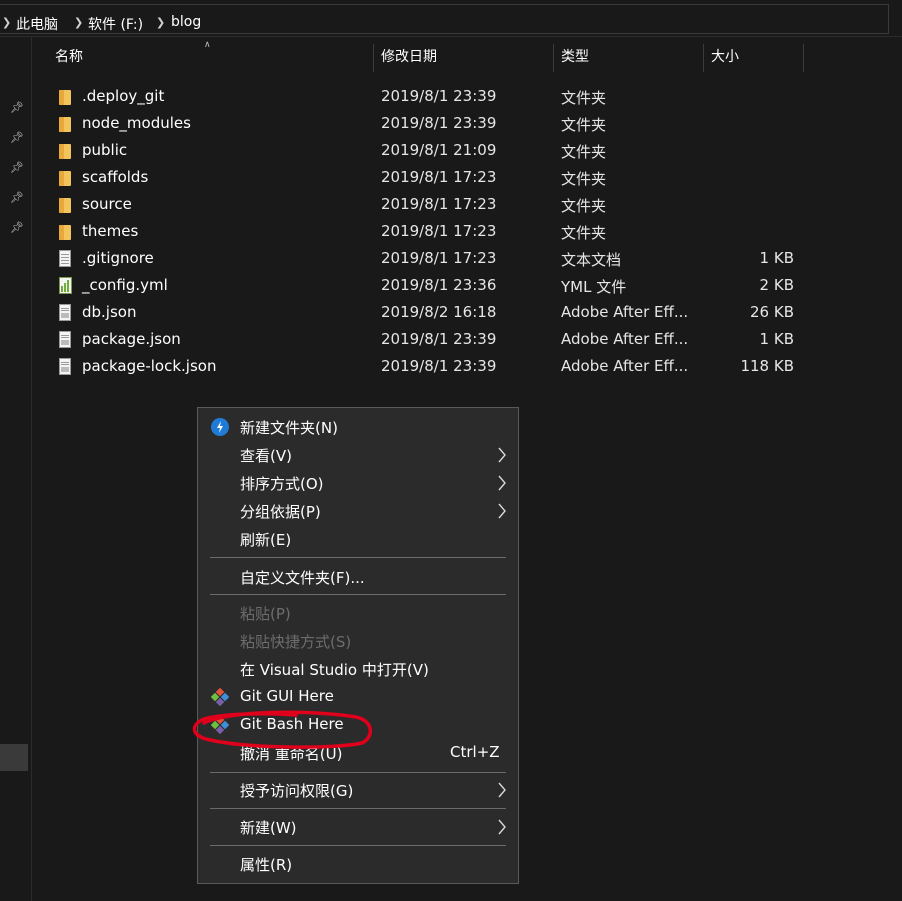 The image size is (902, 901). Describe the element at coordinates (439, 312) in the screenshot. I see `file-date-modified: 2019/8/2 16:18` at that location.